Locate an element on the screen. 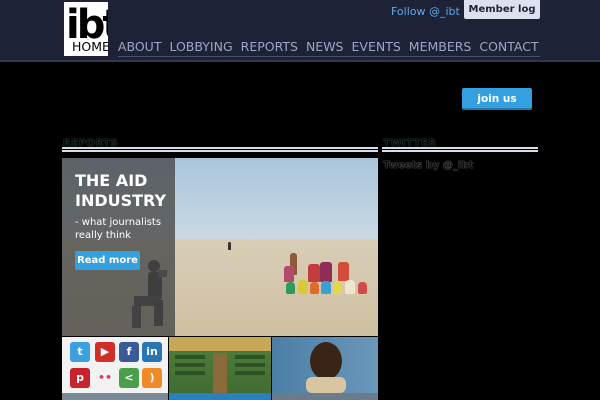 The width and height of the screenshot is (600, 400). read-more-button: Read more is located at coordinates (107, 260).